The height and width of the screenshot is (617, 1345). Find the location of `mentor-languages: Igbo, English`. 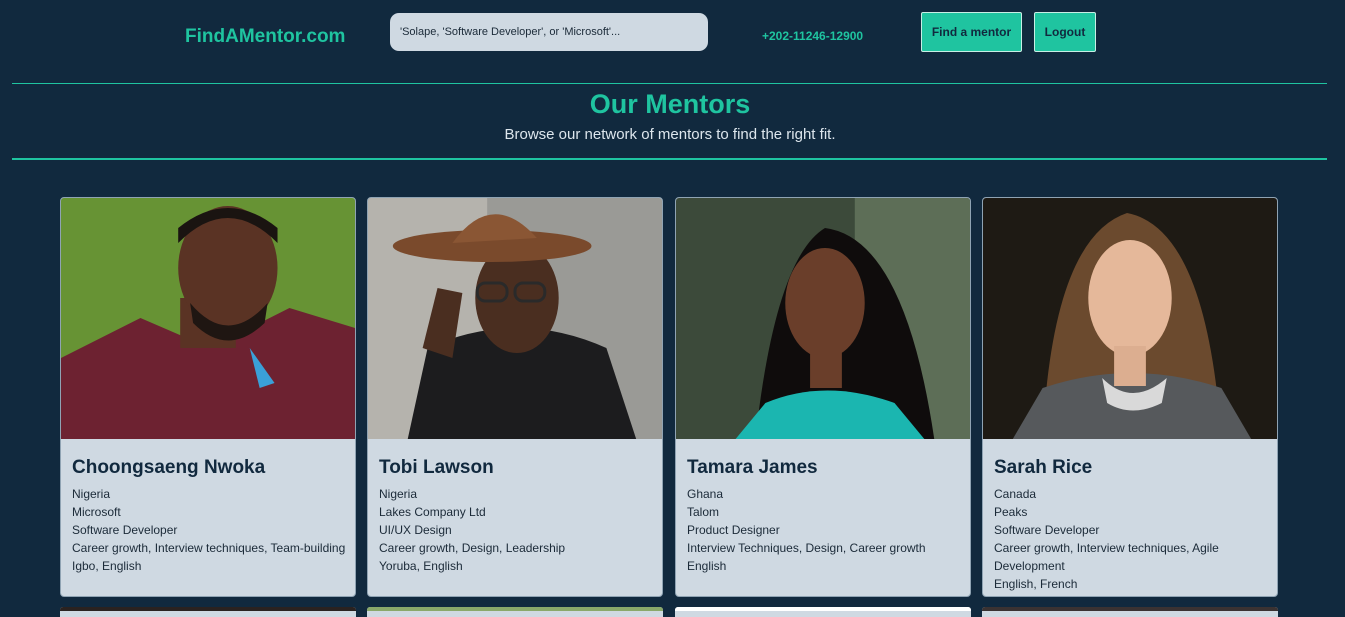

mentor-languages: Igbo, English is located at coordinates (107, 566).